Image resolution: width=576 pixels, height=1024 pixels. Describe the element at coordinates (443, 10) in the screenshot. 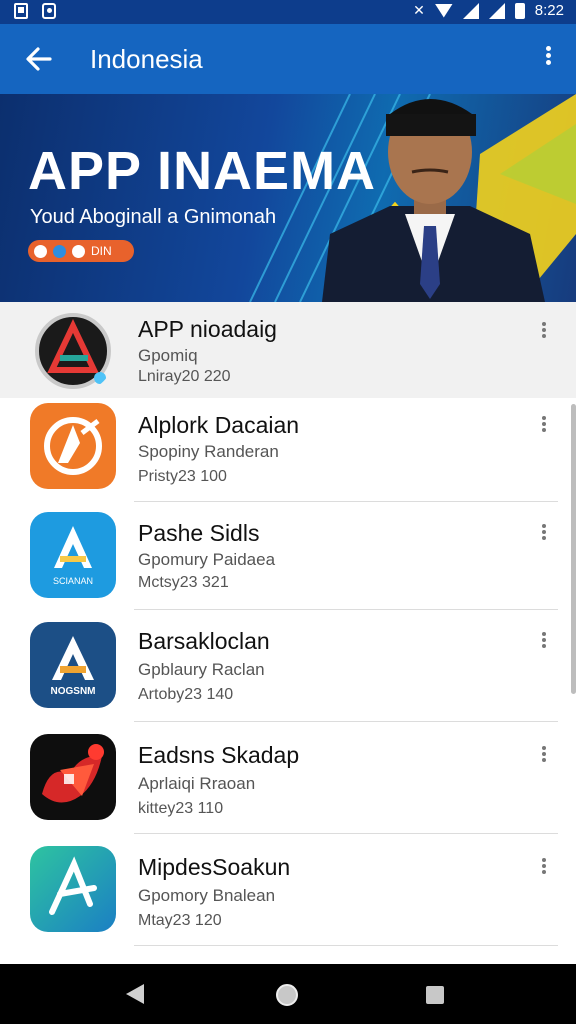

I see `wifi-icon` at that location.